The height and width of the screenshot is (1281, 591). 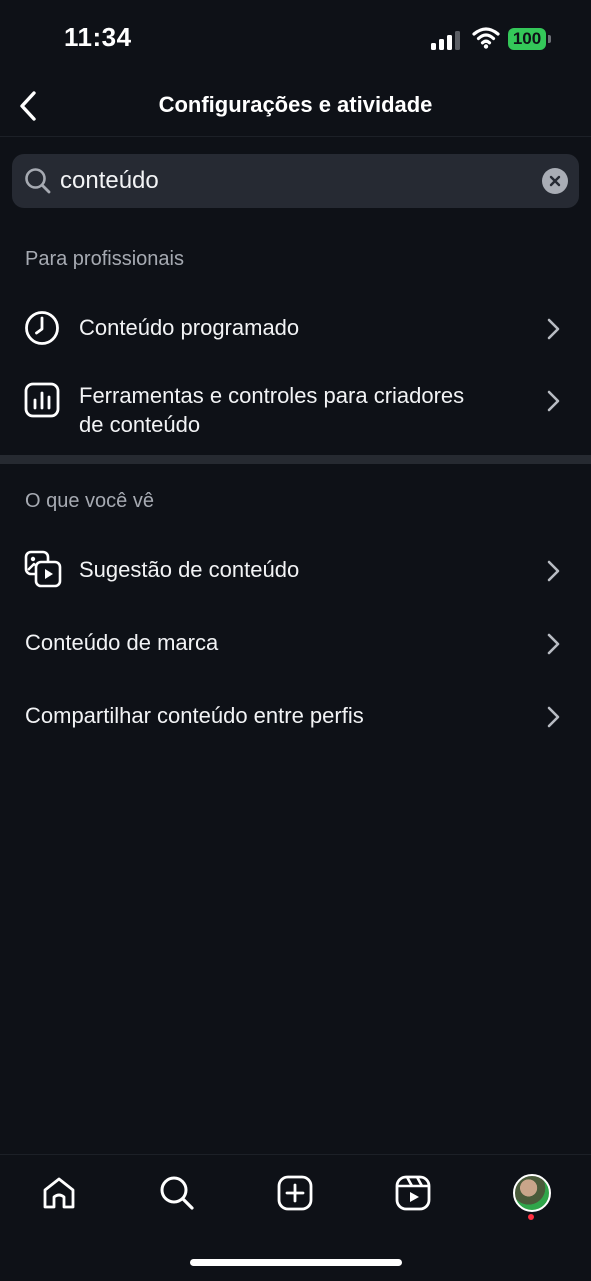 I want to click on battery-level: 100, so click(x=527, y=38).